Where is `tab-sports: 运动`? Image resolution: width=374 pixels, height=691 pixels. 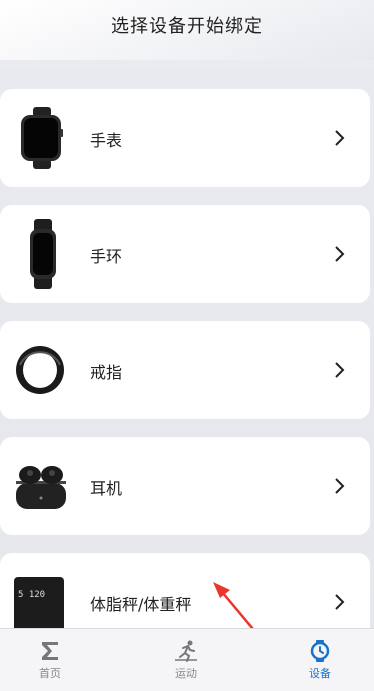
tab-sports: 运动 is located at coordinates (186, 660).